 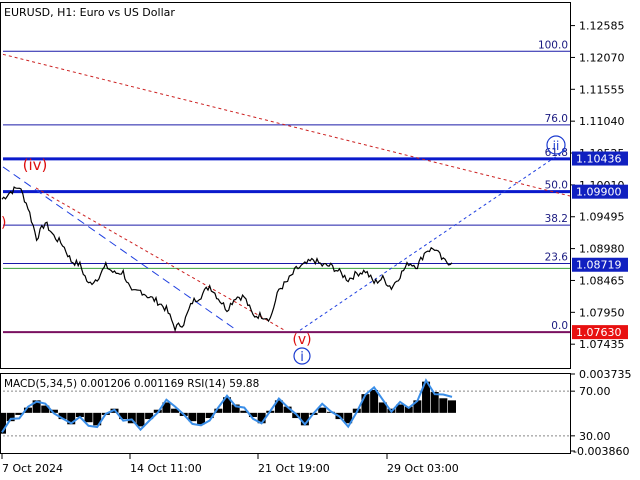 I want to click on fib-level-label: 23.6, so click(x=557, y=257).